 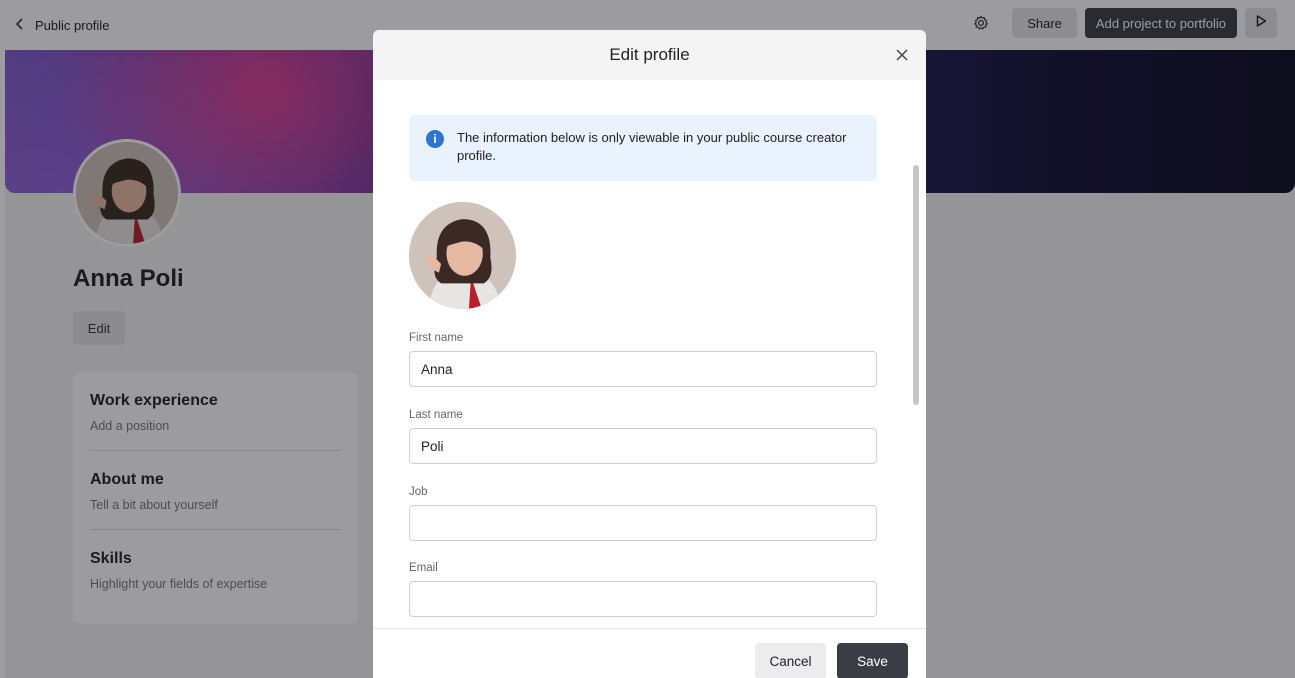 What do you see at coordinates (643, 599) in the screenshot?
I see `email-input` at bounding box center [643, 599].